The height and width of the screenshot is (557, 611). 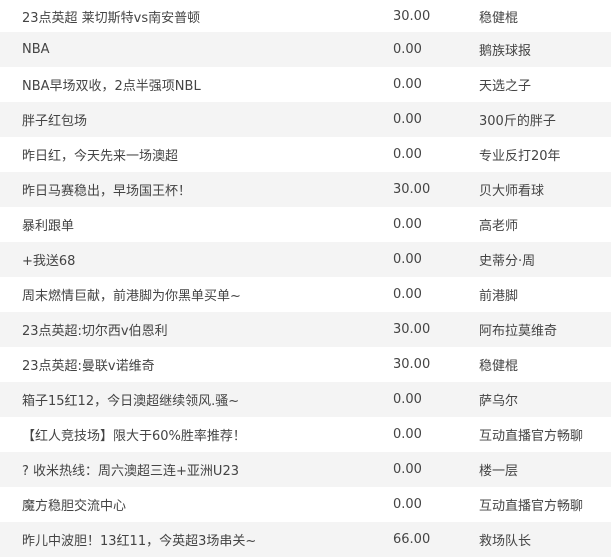 I want to click on item-title: NBA, so click(x=36, y=49).